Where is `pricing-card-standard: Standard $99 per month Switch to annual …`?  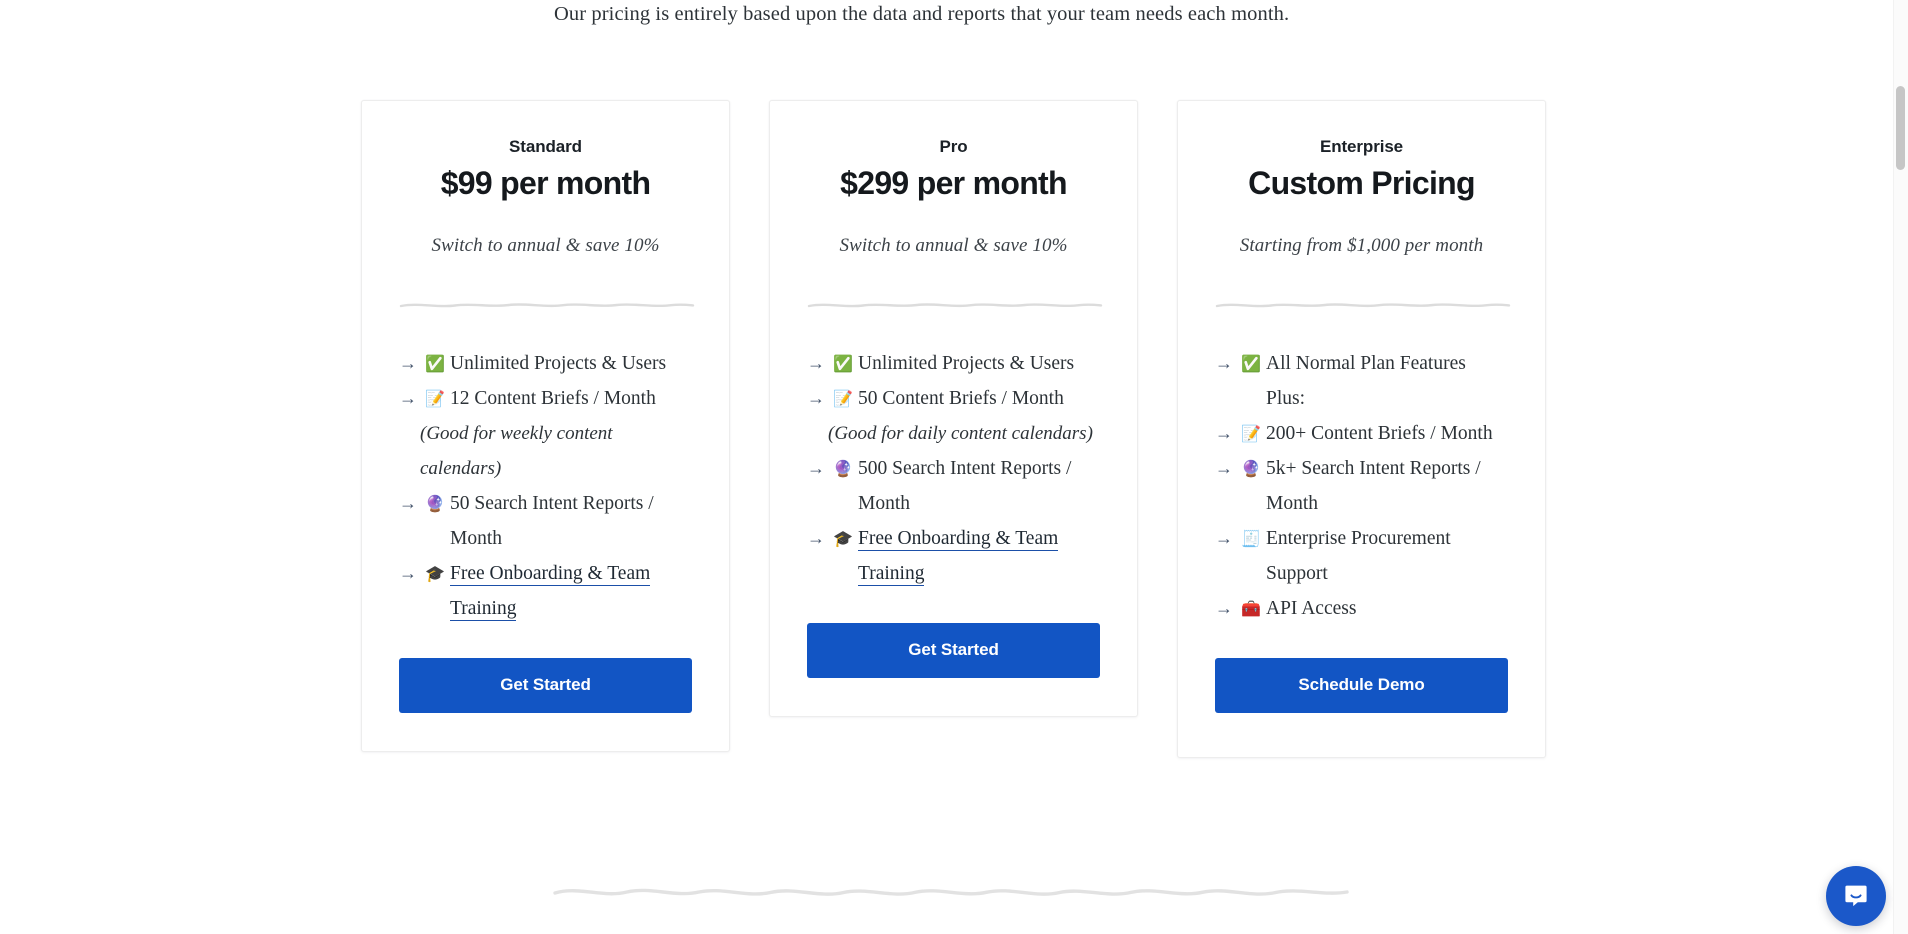 pricing-card-standard: Standard $99 per month Switch to annual … is located at coordinates (545, 426).